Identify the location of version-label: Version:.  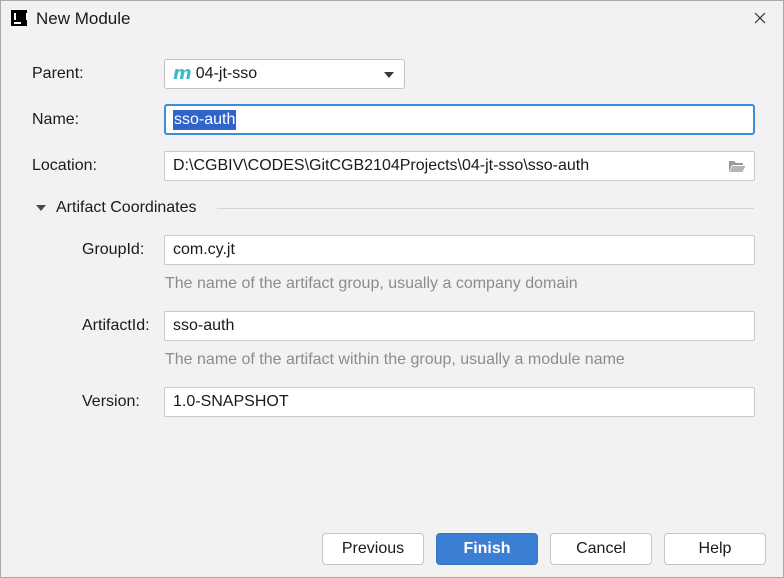
(111, 401).